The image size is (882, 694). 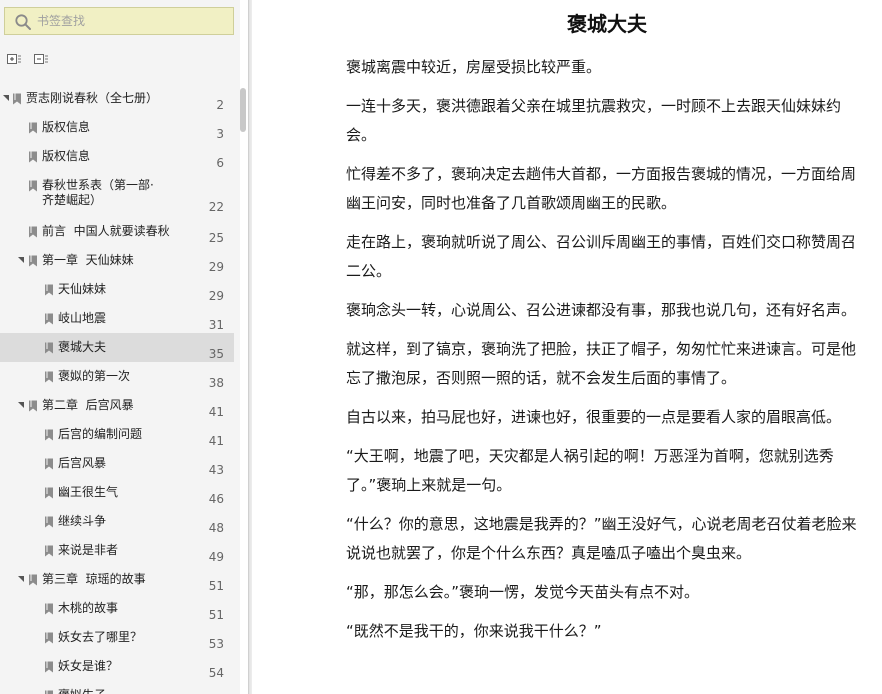 I want to click on toc-page-number: 22, so click(x=216, y=207).